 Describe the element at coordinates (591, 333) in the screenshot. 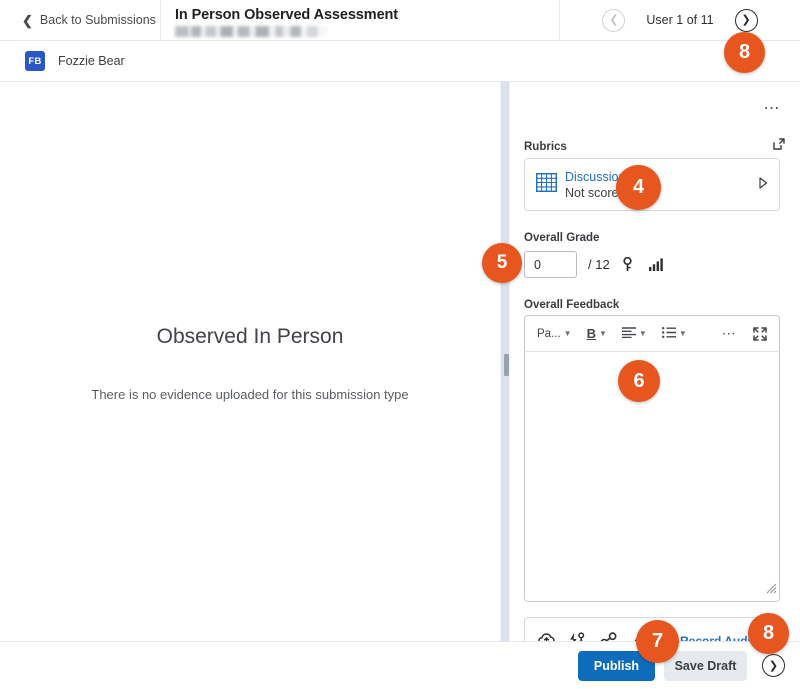

I see `bold-label: B` at that location.